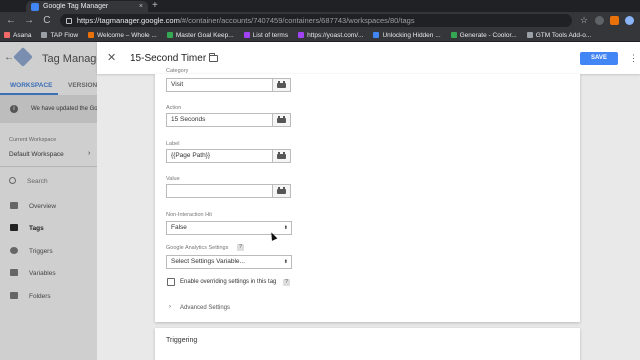  Describe the element at coordinates (68, 20) in the screenshot. I see `lock-icon` at that location.